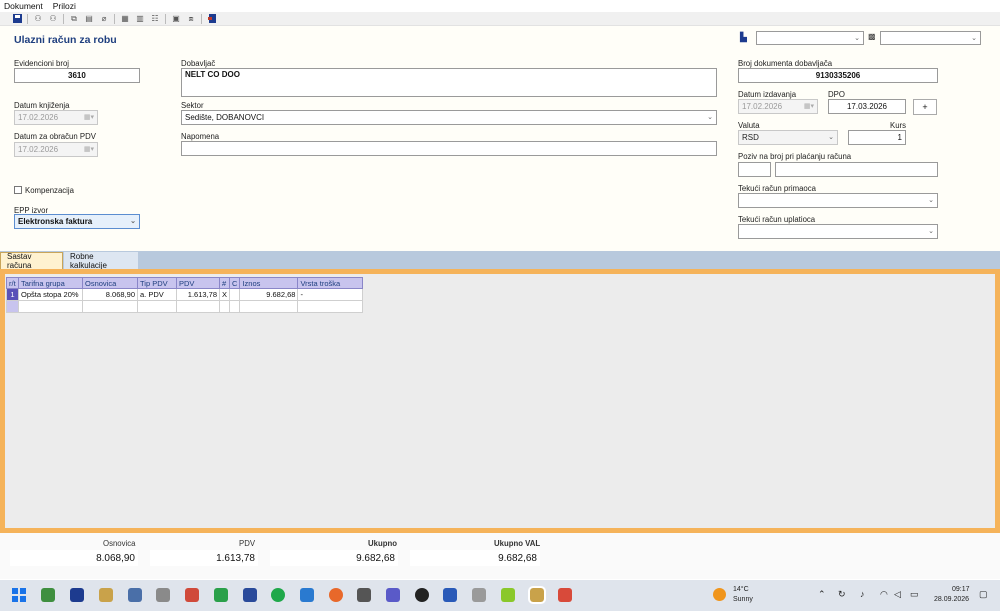  Describe the element at coordinates (393, 595) in the screenshot. I see `teams-icon` at that location.